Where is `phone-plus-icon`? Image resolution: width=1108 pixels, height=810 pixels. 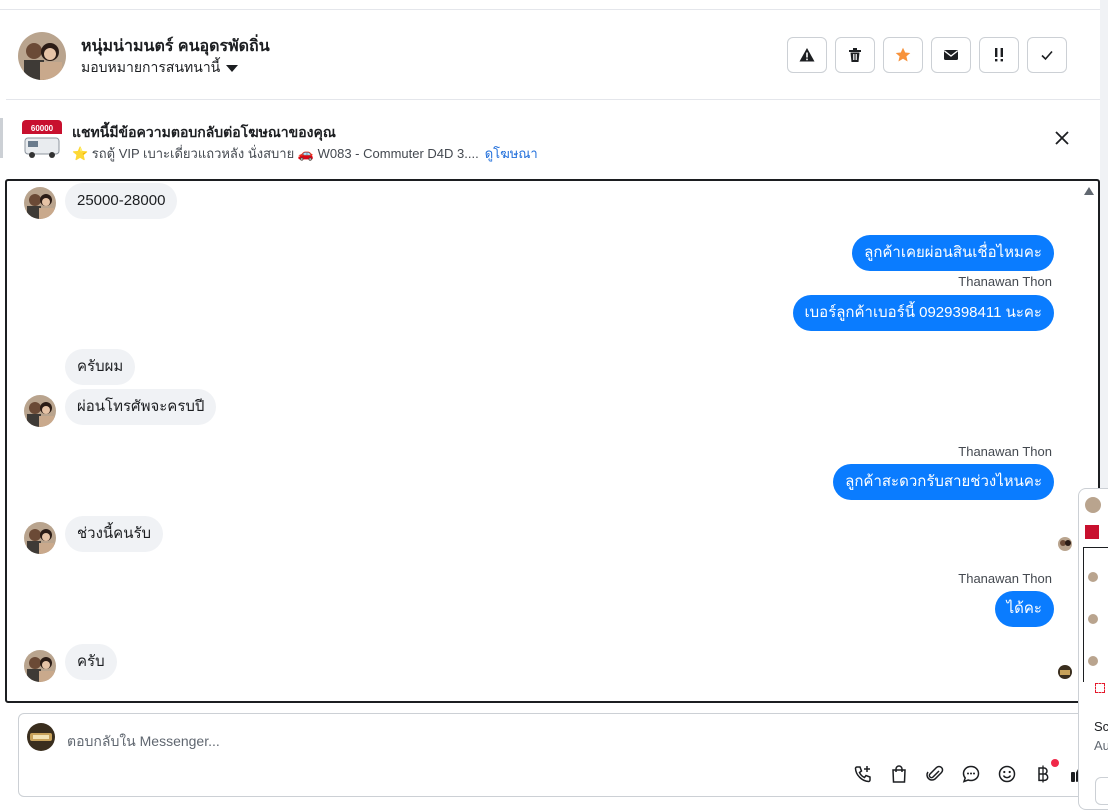
phone-plus-icon is located at coordinates (862, 774).